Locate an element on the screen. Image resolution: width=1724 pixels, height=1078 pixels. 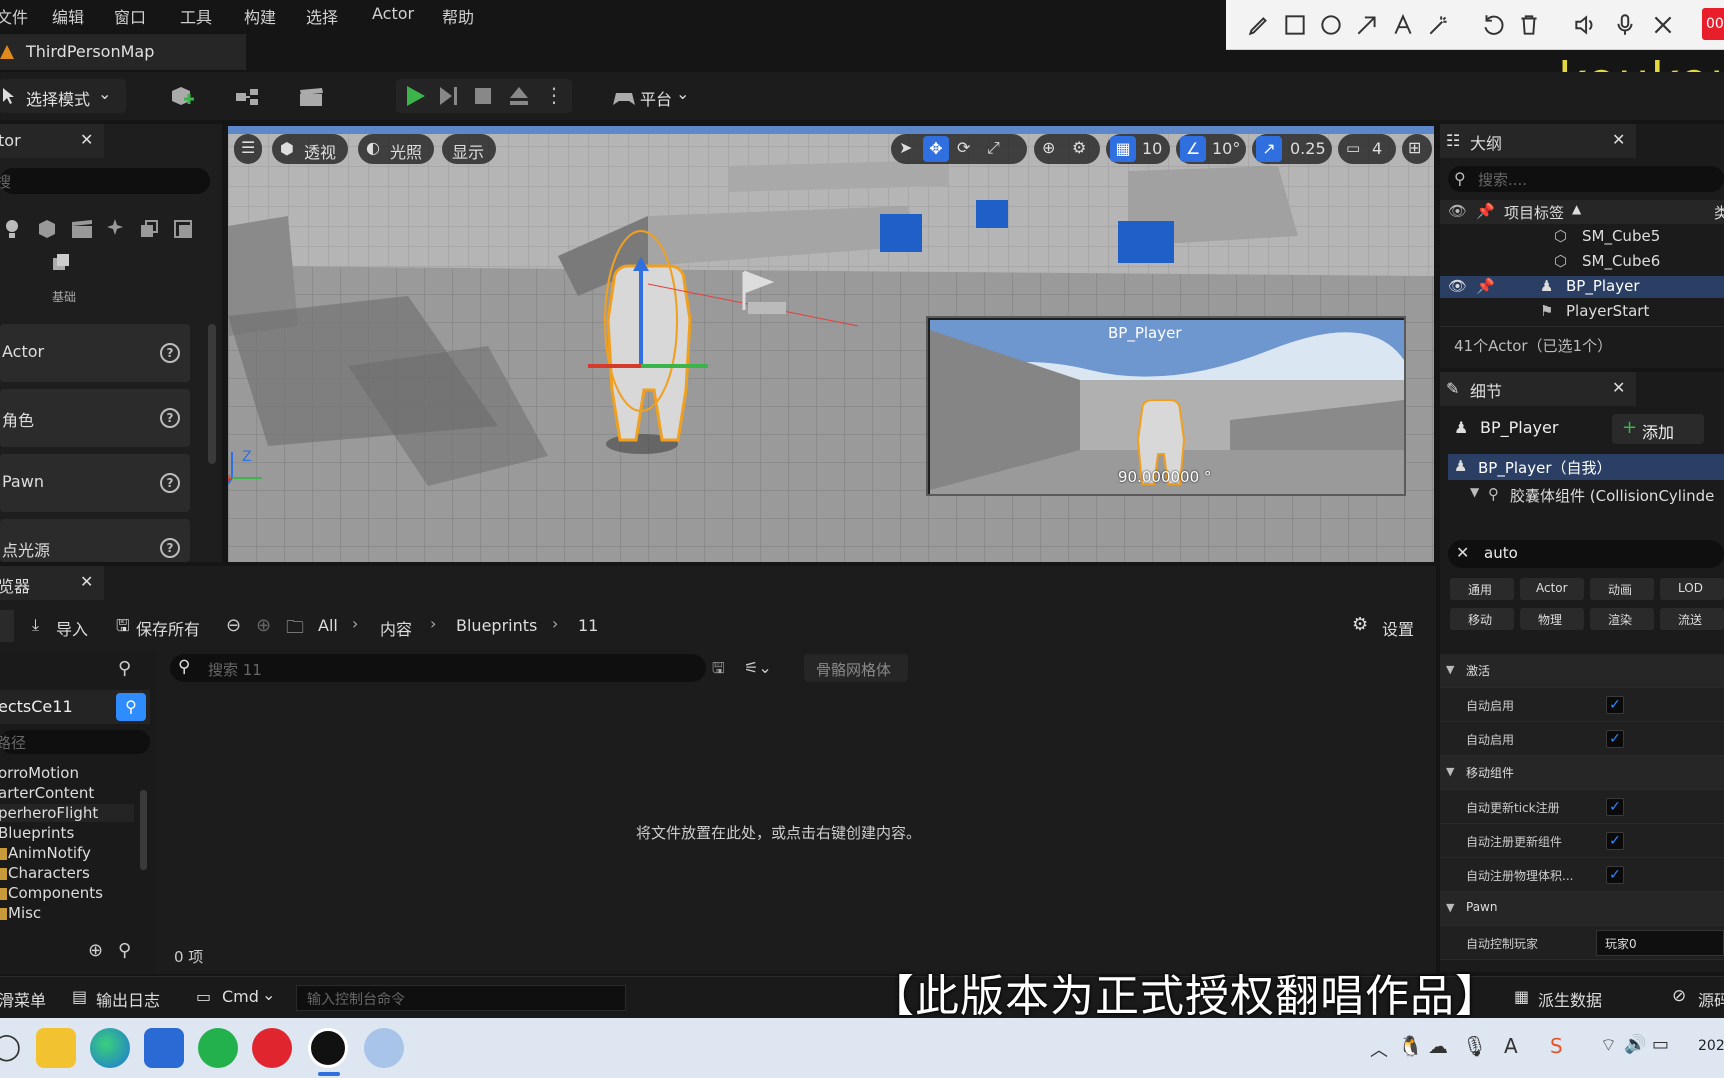
chevron-up-icon: ︿ is located at coordinates (1379, 1049).